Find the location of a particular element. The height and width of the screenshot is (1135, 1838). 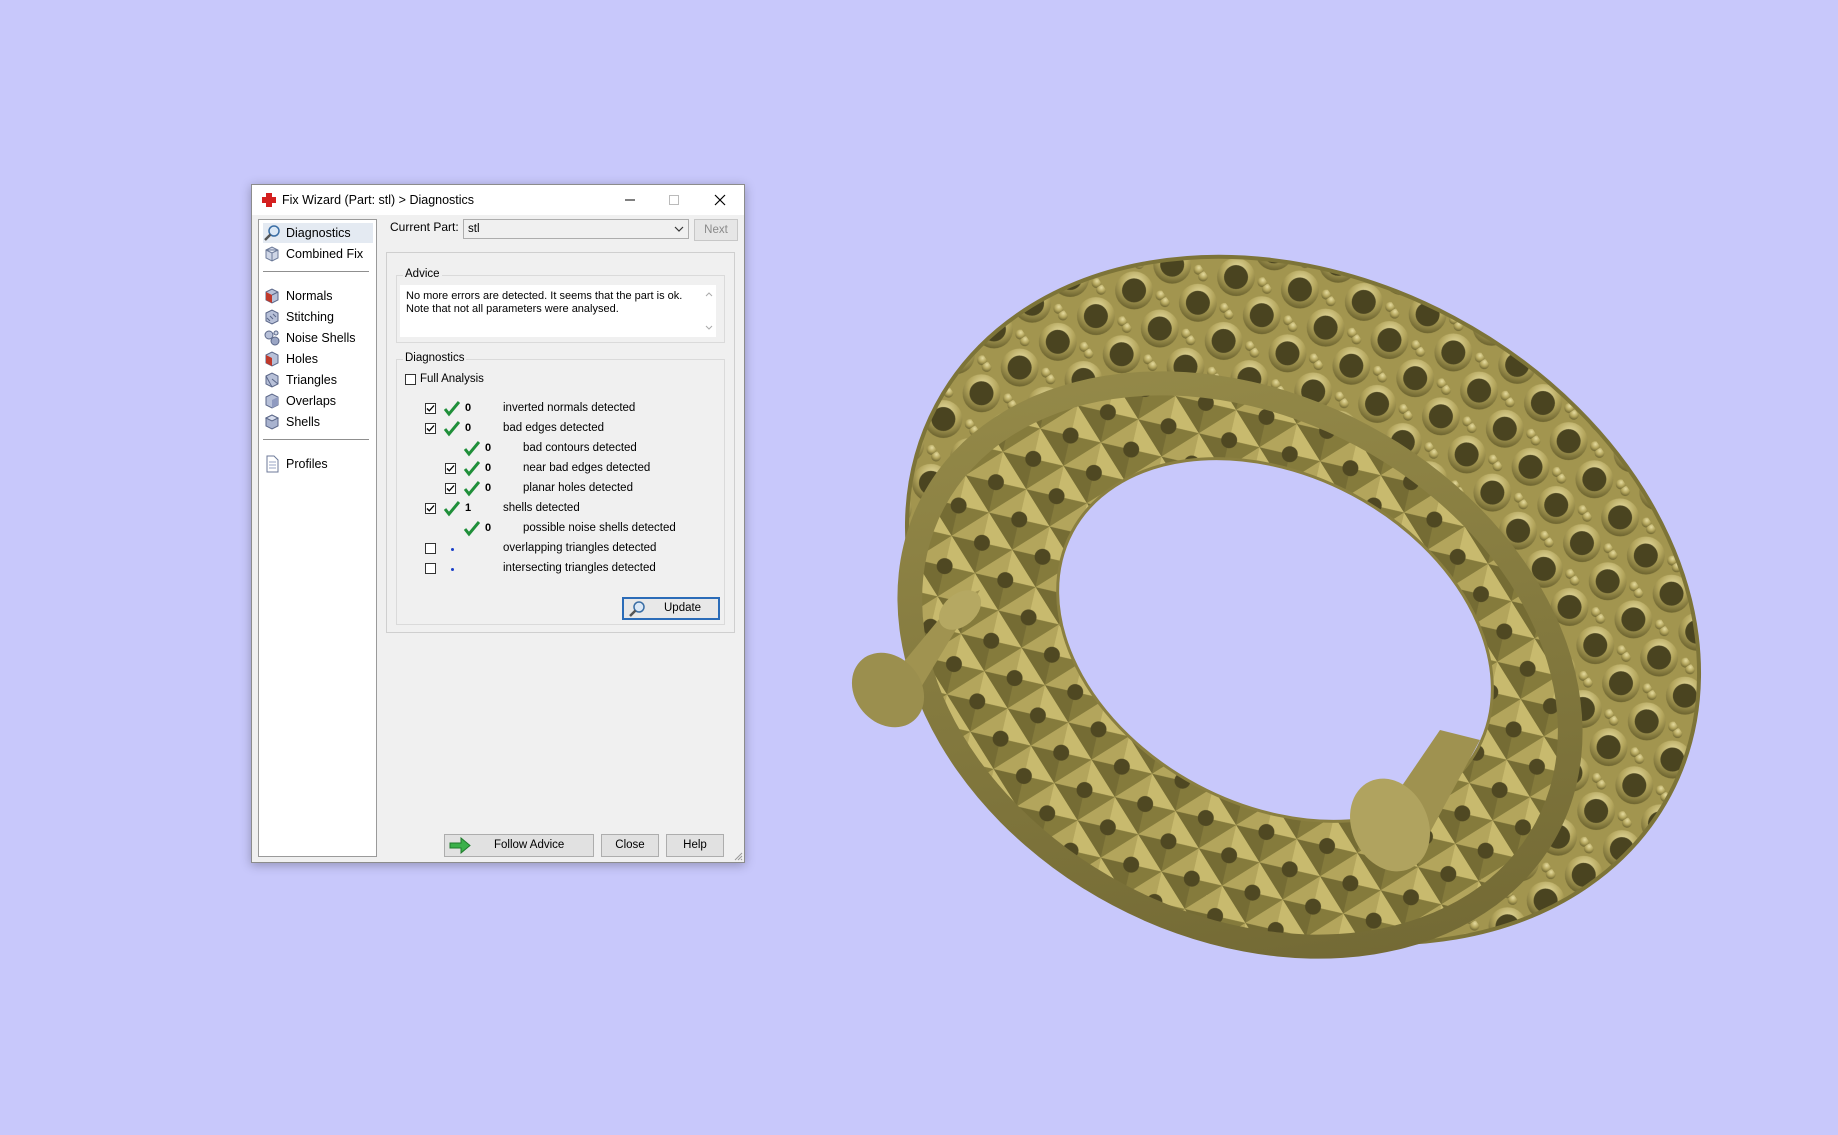

stitching-cube-icon is located at coordinates (272, 317).